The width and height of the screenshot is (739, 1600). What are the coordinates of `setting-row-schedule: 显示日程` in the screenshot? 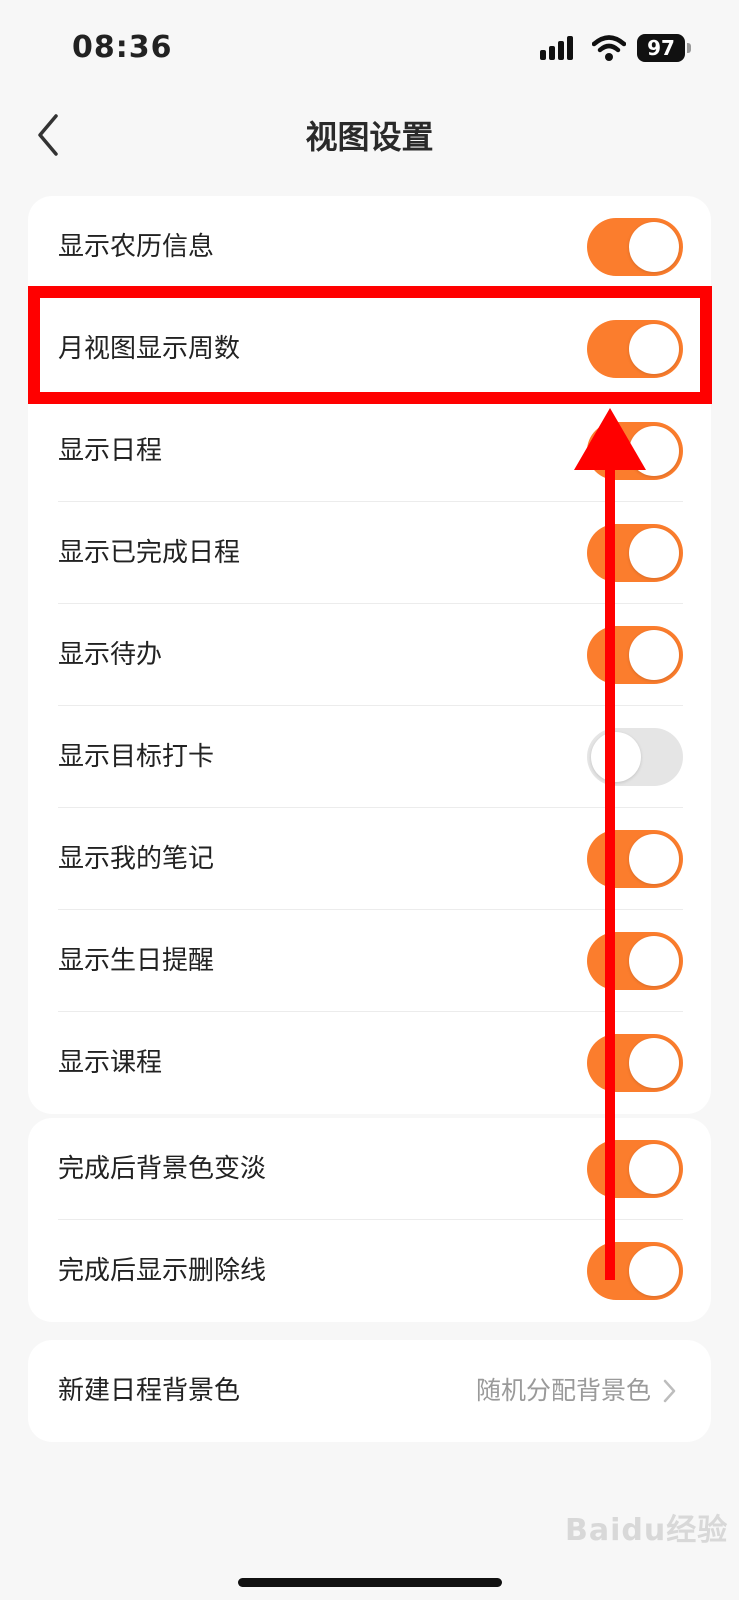 It's located at (369, 451).